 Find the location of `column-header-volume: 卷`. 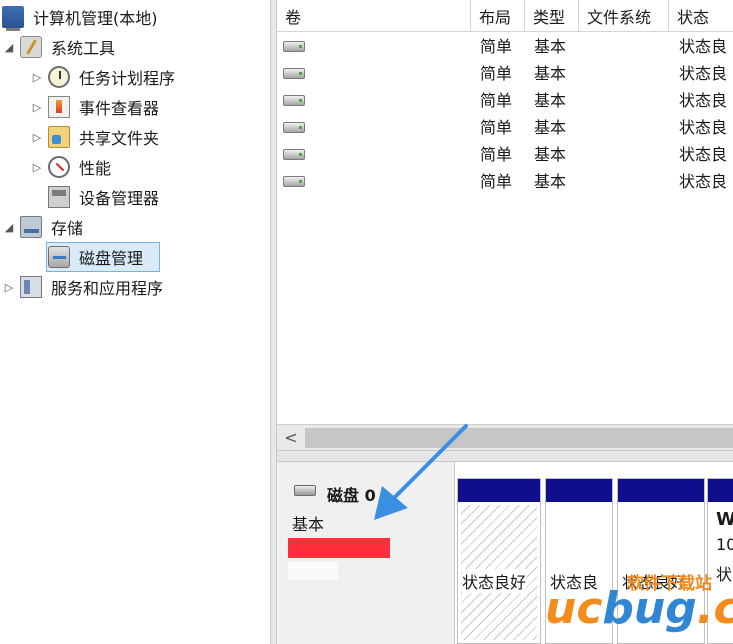

column-header-volume: 卷 is located at coordinates (374, 16).